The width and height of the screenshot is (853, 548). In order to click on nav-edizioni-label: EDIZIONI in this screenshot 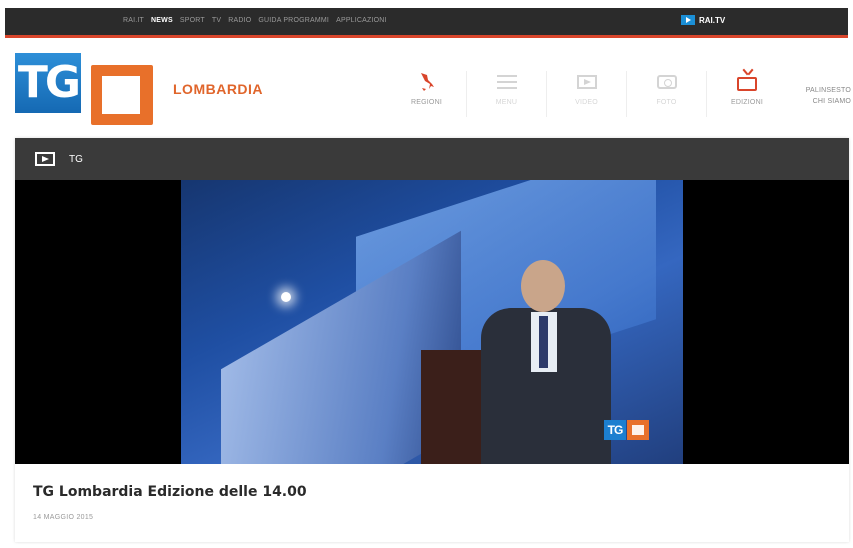, I will do `click(747, 102)`.